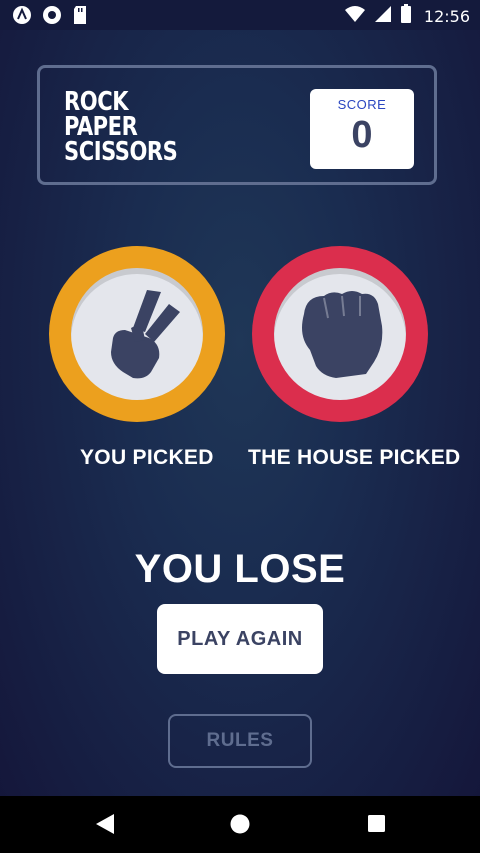  I want to click on circle-notification-icon, so click(52, 17).